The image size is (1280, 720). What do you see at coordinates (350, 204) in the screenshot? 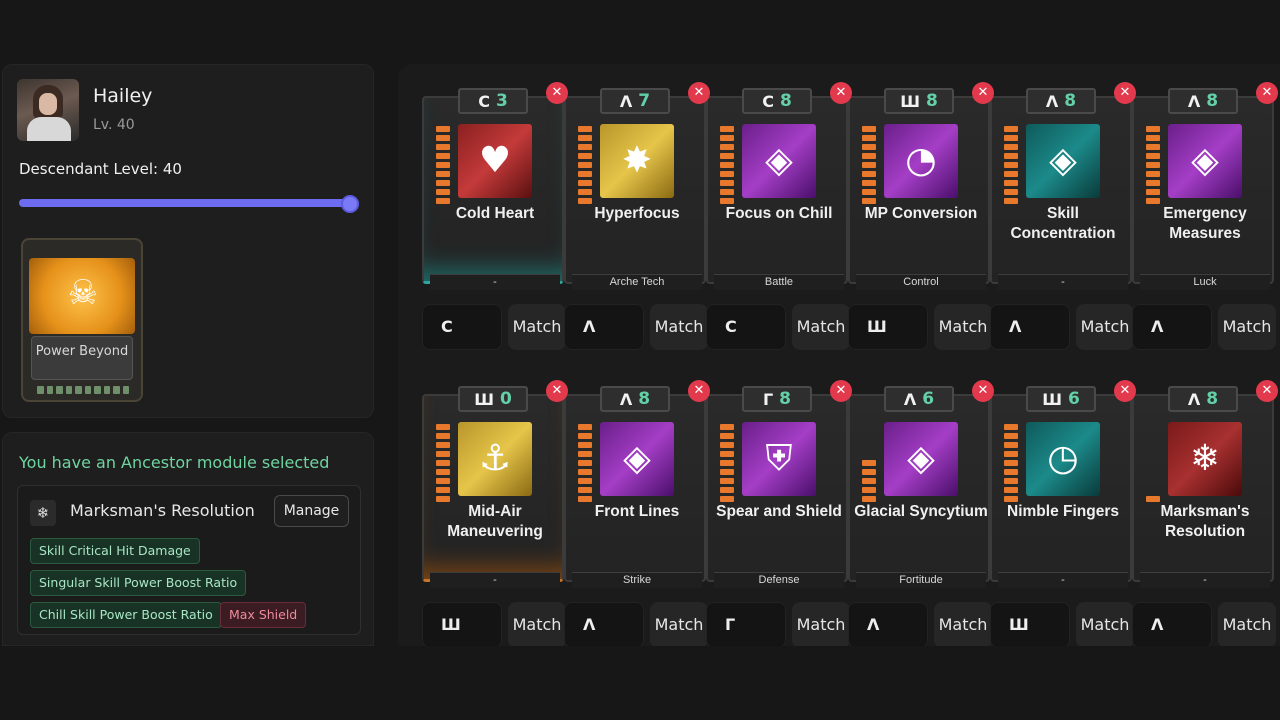
I see `descendant-level-slider-handle` at bounding box center [350, 204].